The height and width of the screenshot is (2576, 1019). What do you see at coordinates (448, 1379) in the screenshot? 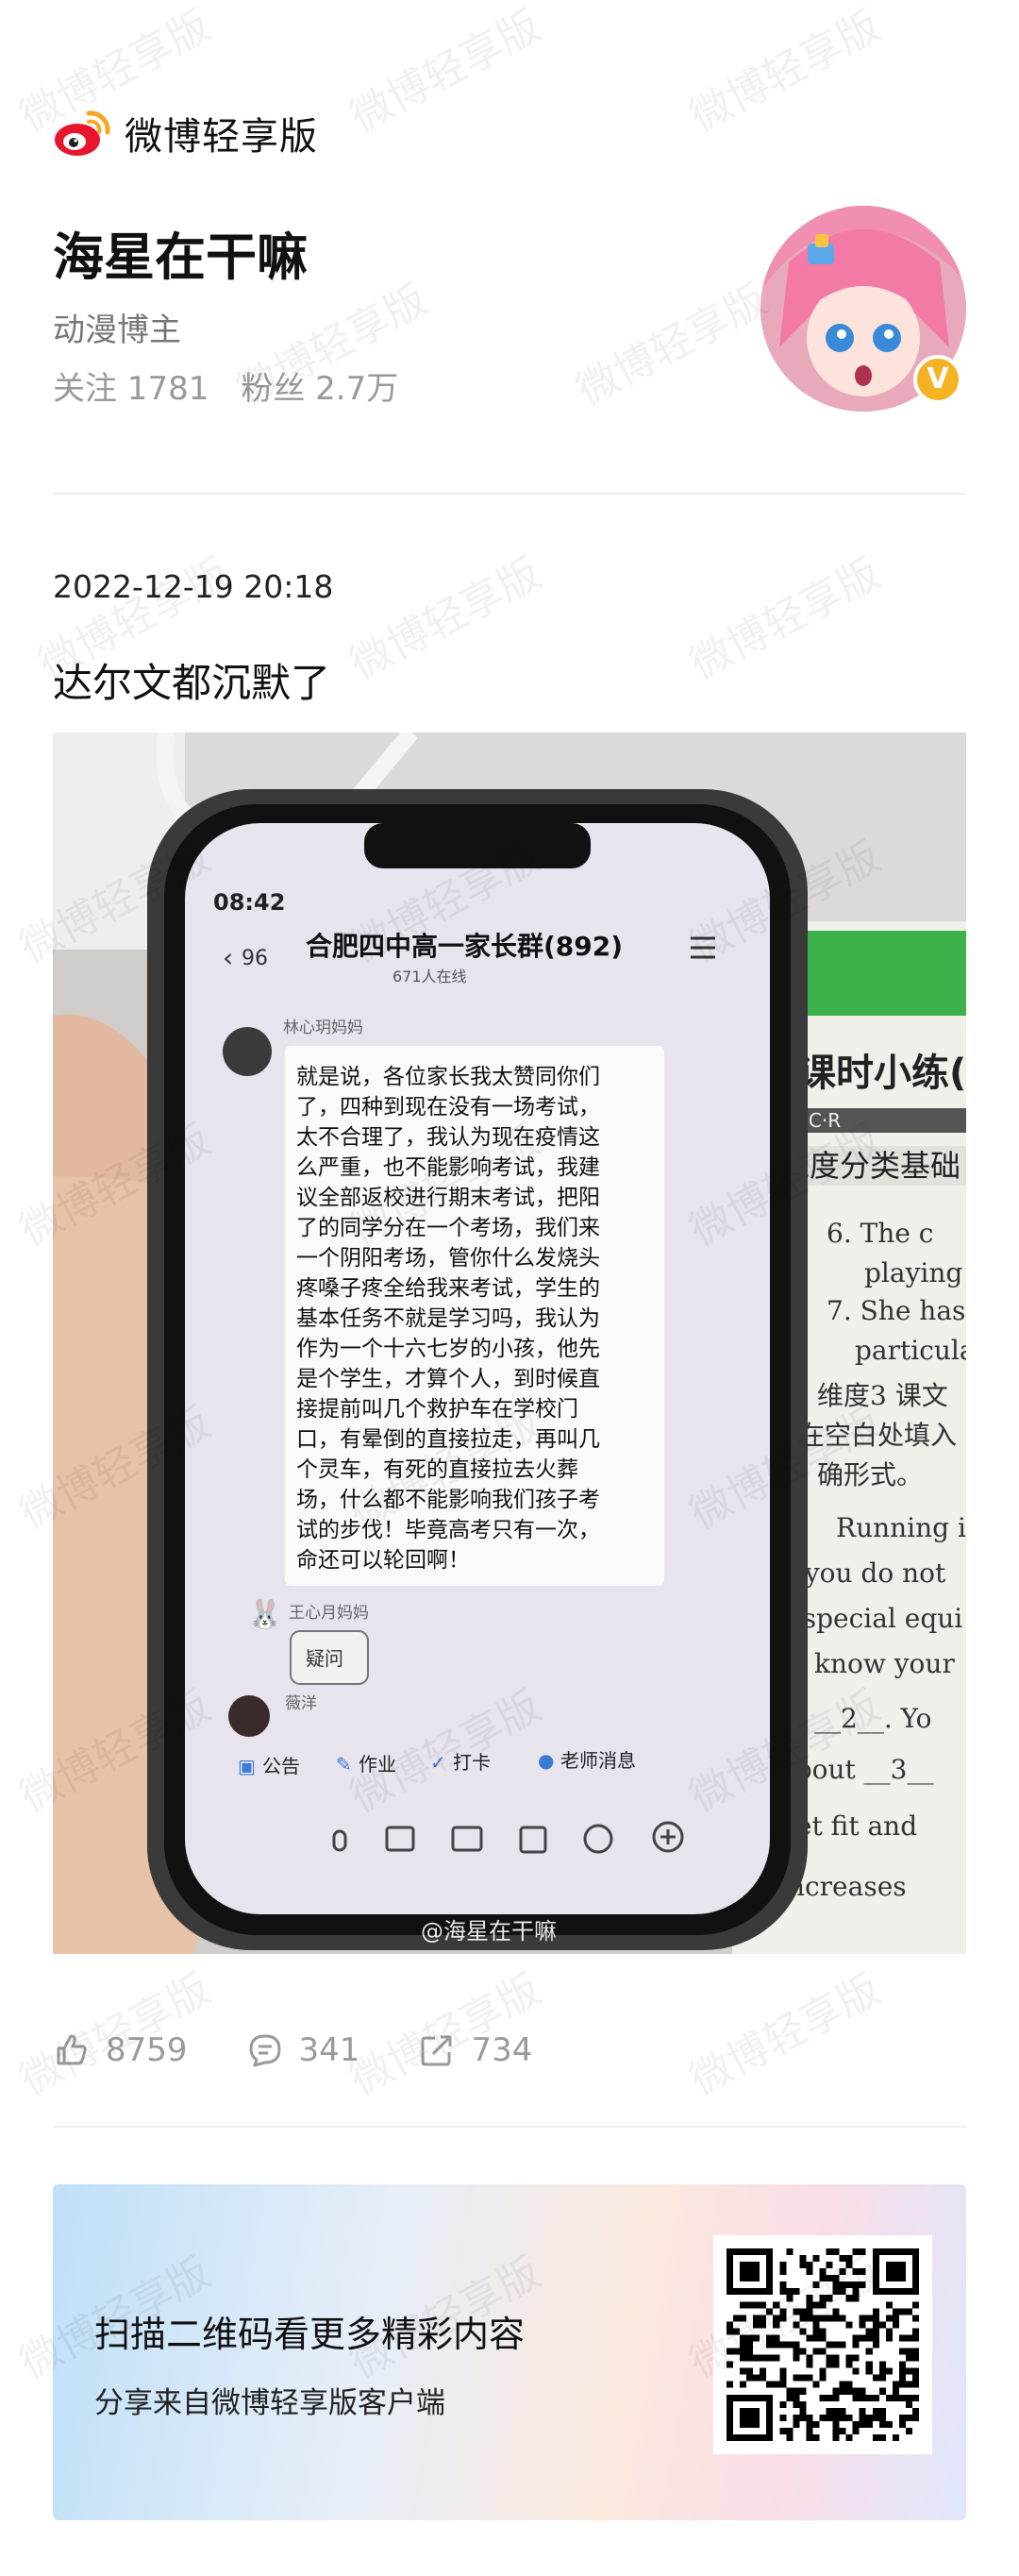
I see `message-line: 是个学生，才算个人，到时候直` at bounding box center [448, 1379].